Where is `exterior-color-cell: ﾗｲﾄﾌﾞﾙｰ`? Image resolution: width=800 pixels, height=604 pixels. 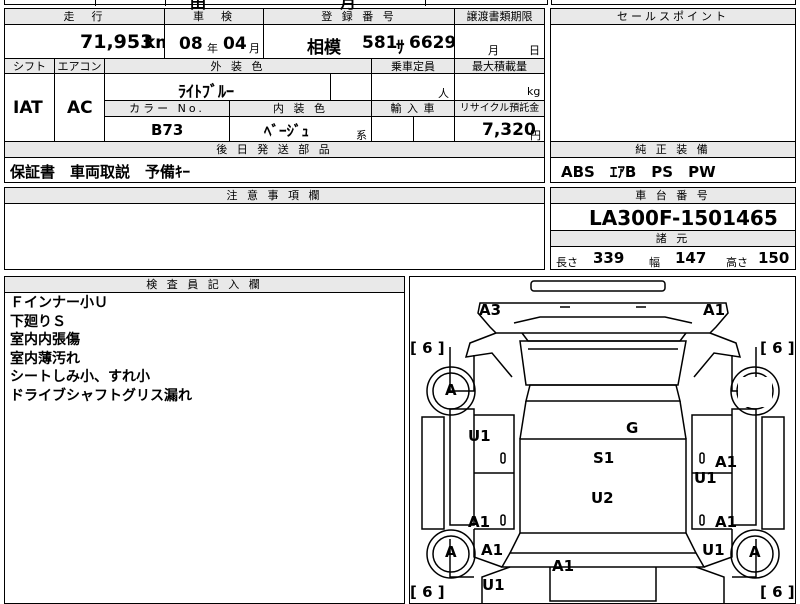 exterior-color-cell: ﾗｲﾄﾌﾞﾙｰ is located at coordinates (217, 87).